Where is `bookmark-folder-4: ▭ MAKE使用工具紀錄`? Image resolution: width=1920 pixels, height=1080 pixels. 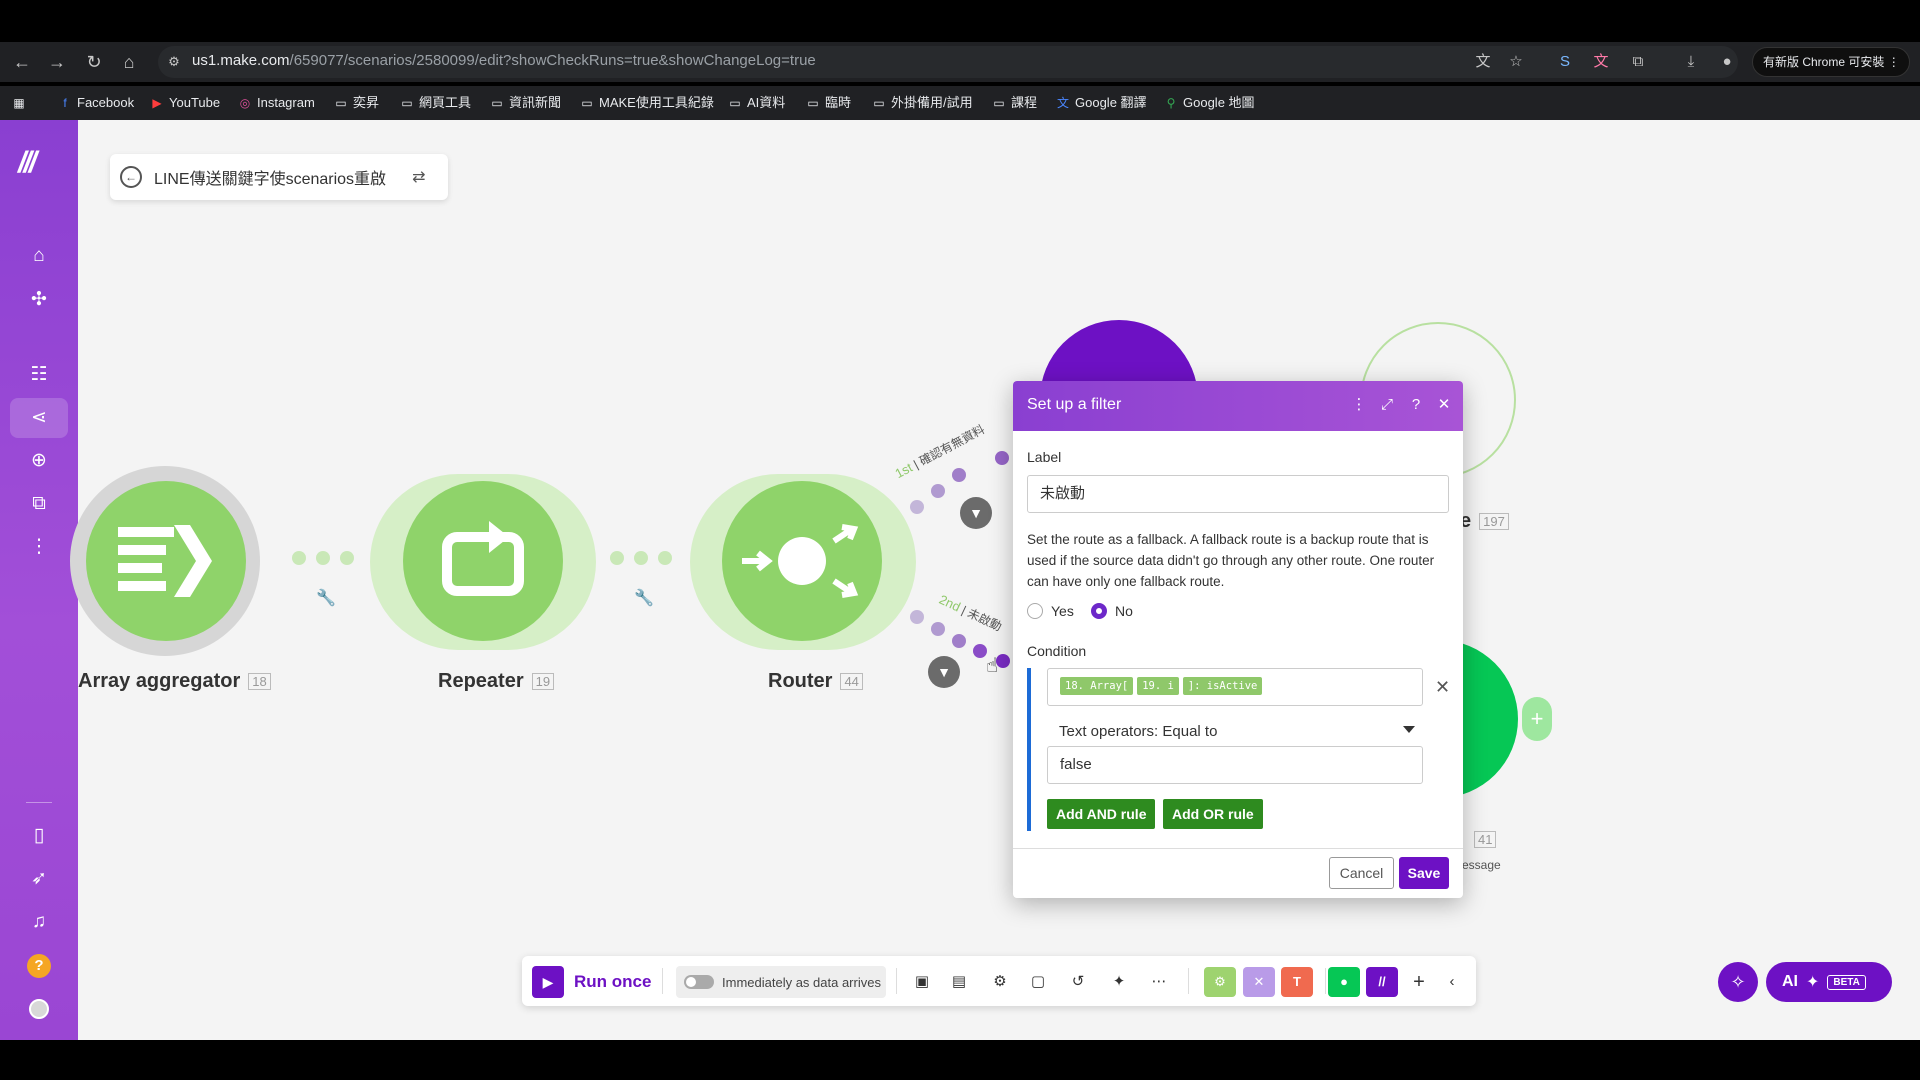
bookmark-folder-4: ▭ MAKE使用工具紀錄 is located at coordinates (647, 103).